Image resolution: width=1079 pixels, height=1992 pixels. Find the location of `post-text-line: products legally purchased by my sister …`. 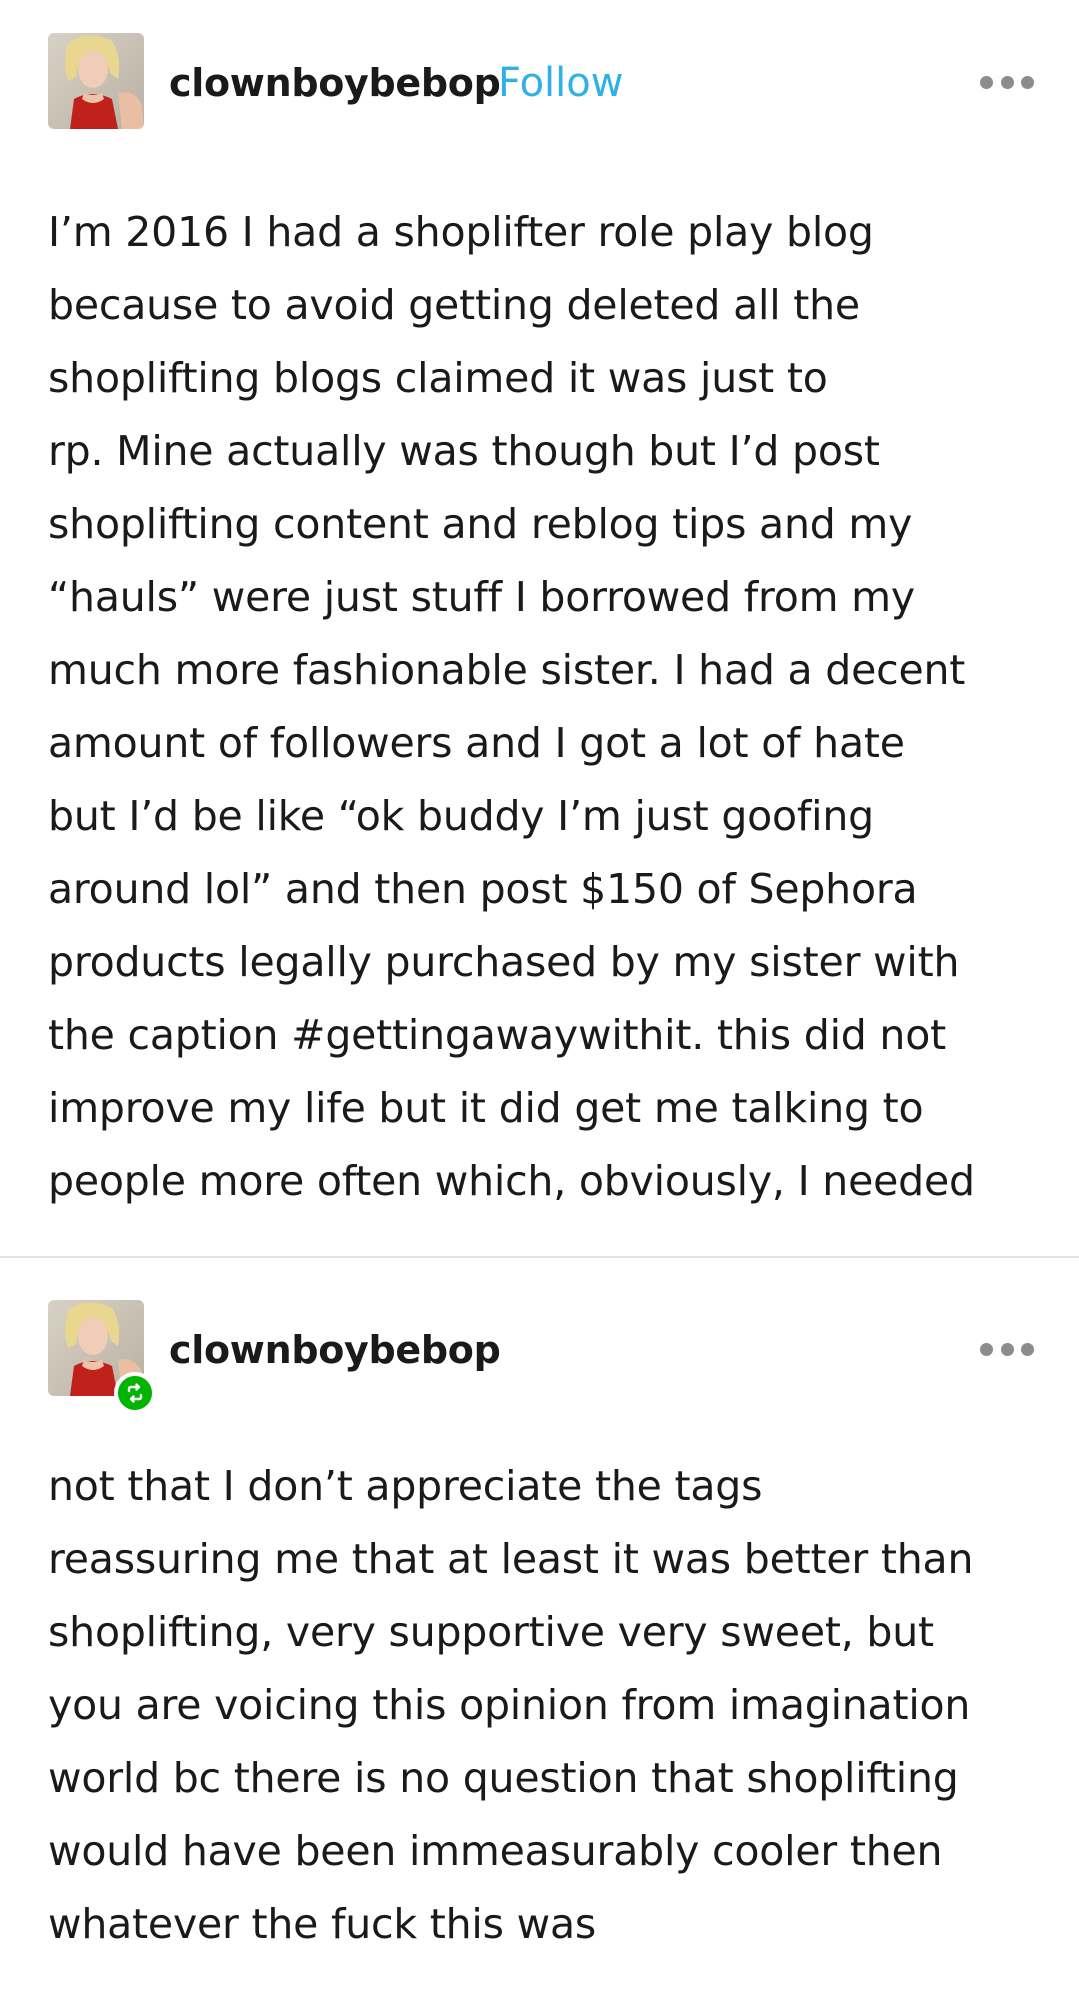

post-text-line: products legally purchased by my sister … is located at coordinates (504, 962).